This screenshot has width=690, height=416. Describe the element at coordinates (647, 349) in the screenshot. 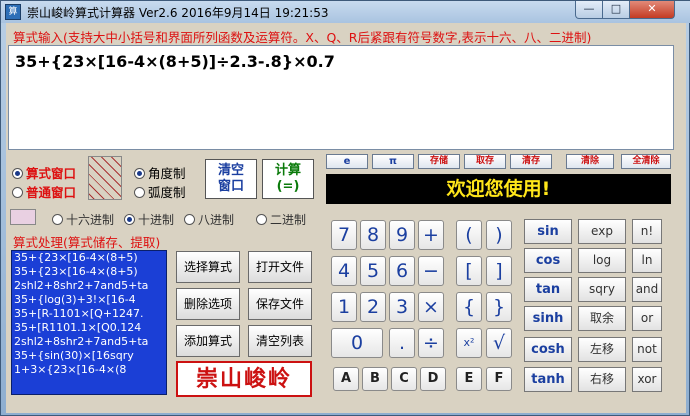

I see `fn-not: not` at that location.